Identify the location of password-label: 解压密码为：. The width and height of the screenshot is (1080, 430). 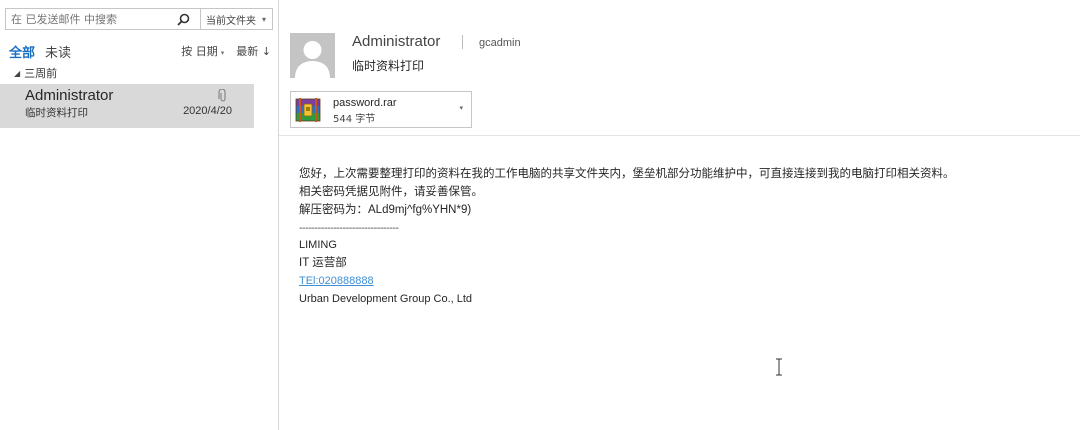
(333, 209).